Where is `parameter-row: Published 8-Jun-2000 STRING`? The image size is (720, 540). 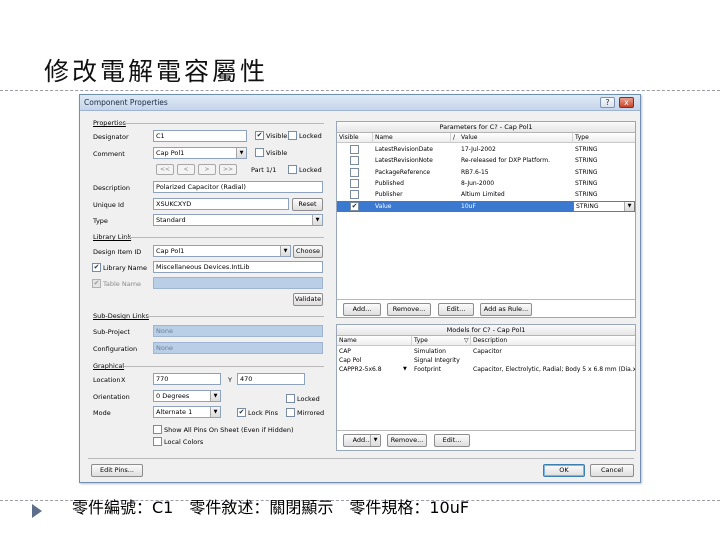
parameter-row: Published 8-Jun-2000 STRING is located at coordinates (486, 183).